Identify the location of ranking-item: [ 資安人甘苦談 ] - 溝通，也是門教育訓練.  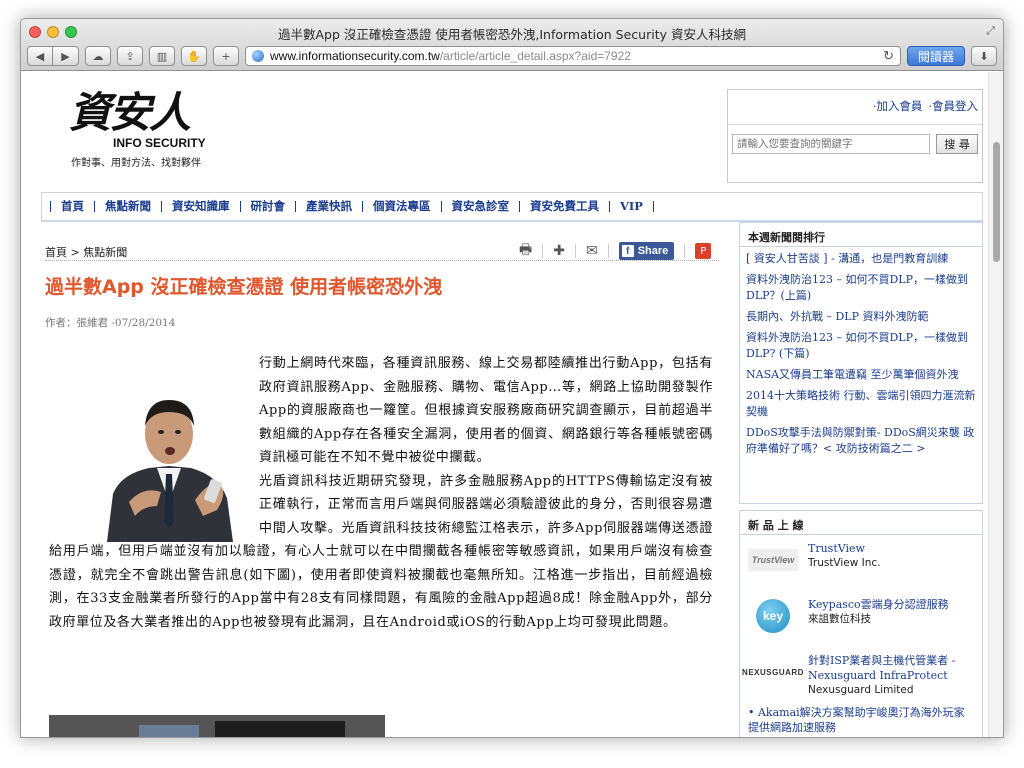
(861, 259).